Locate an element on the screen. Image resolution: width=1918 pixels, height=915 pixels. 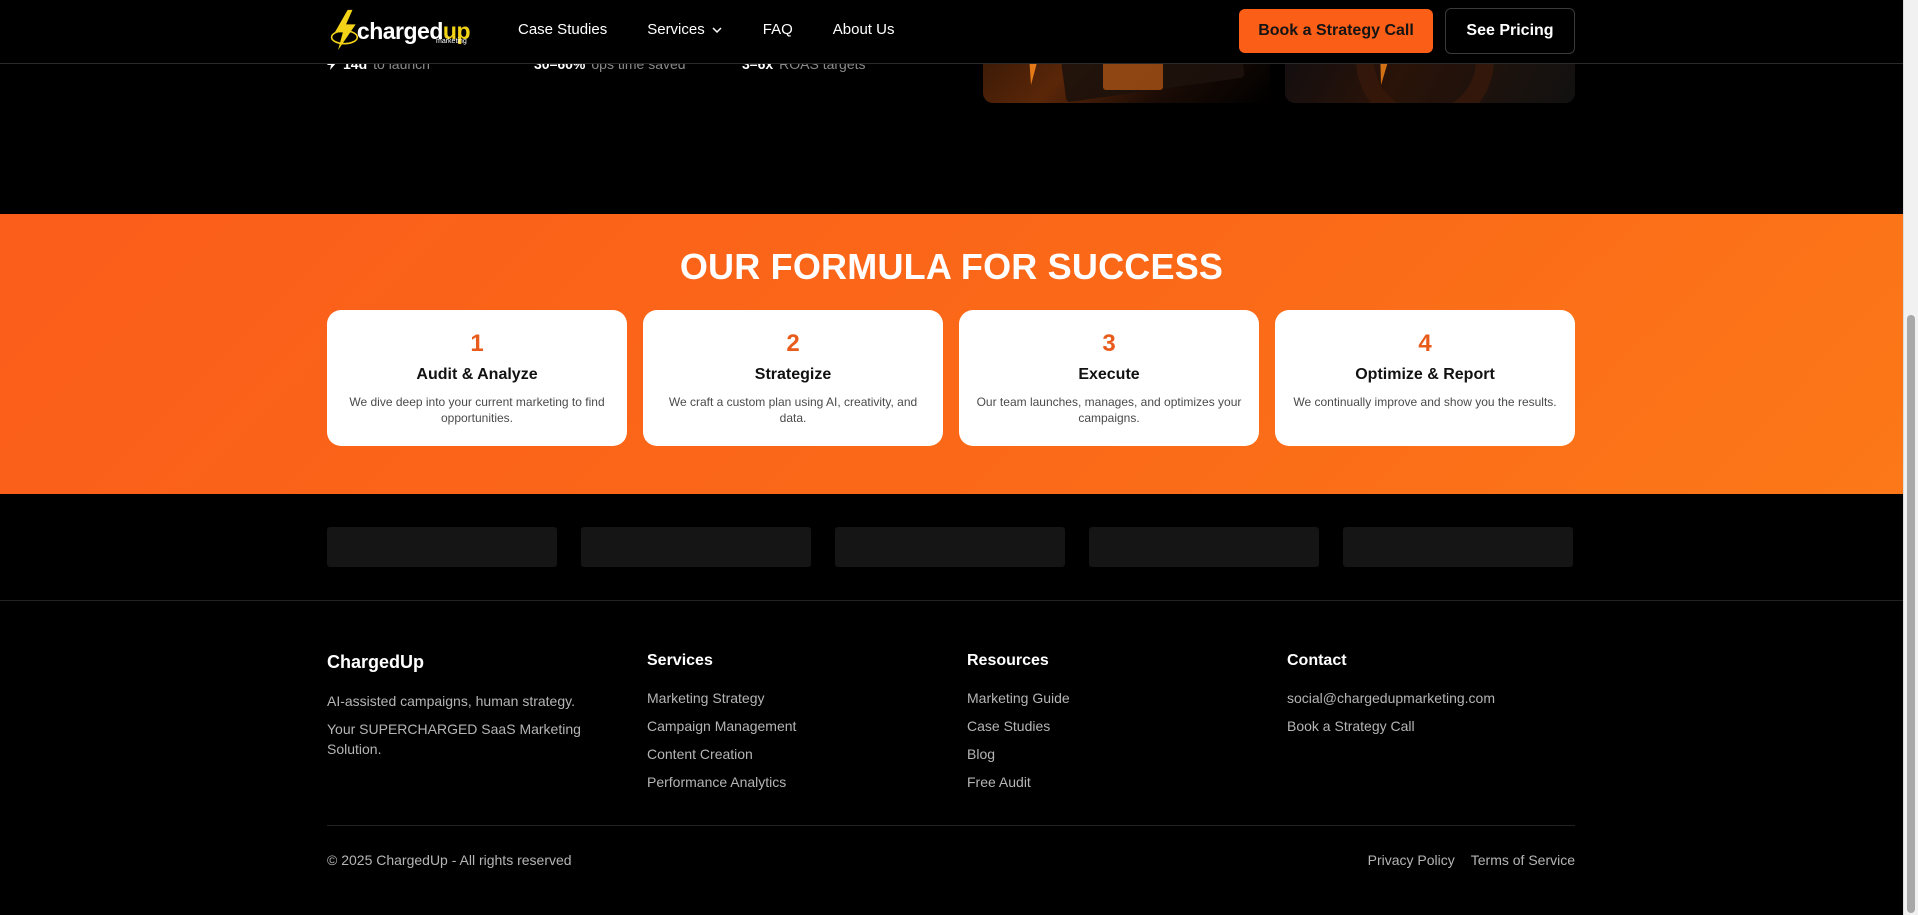
nav-label: FAQ is located at coordinates (777, 29).